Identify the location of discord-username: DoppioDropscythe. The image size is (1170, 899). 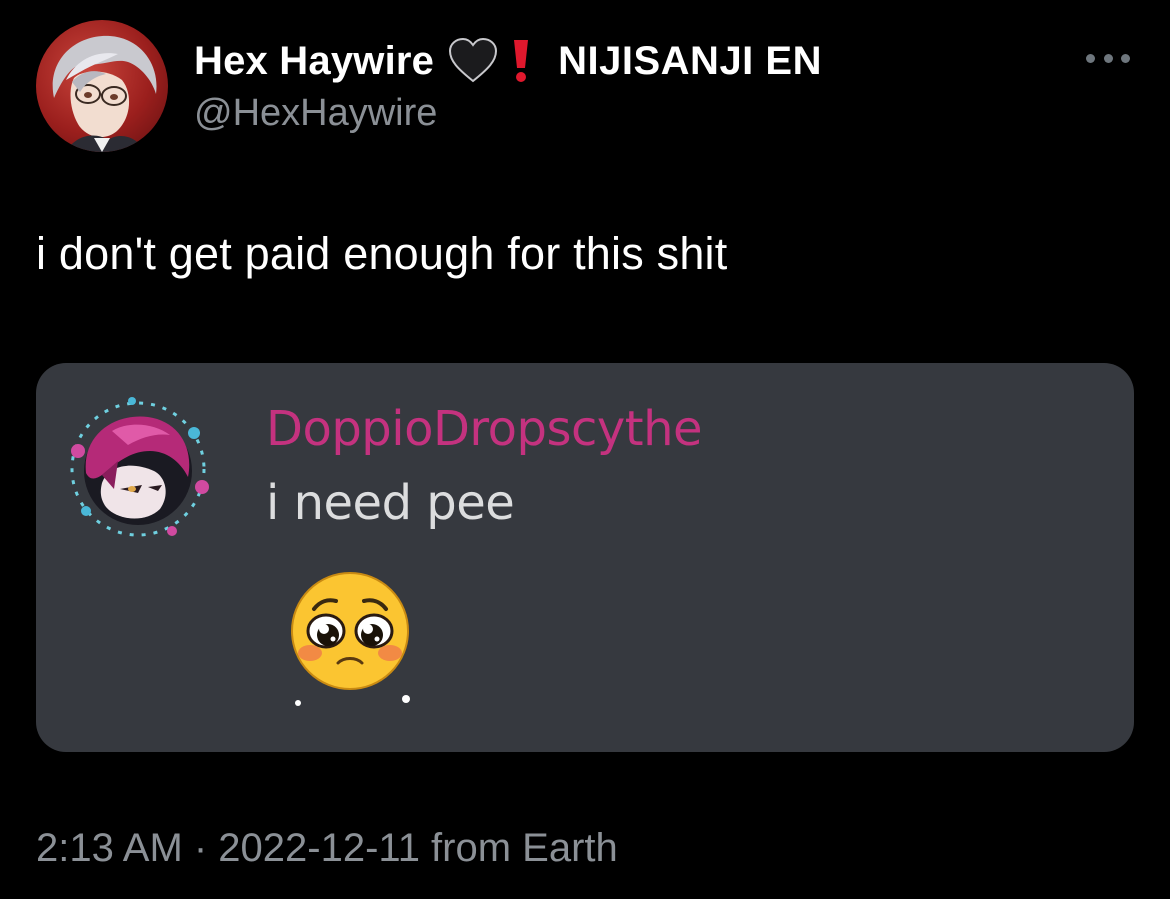
(484, 429).